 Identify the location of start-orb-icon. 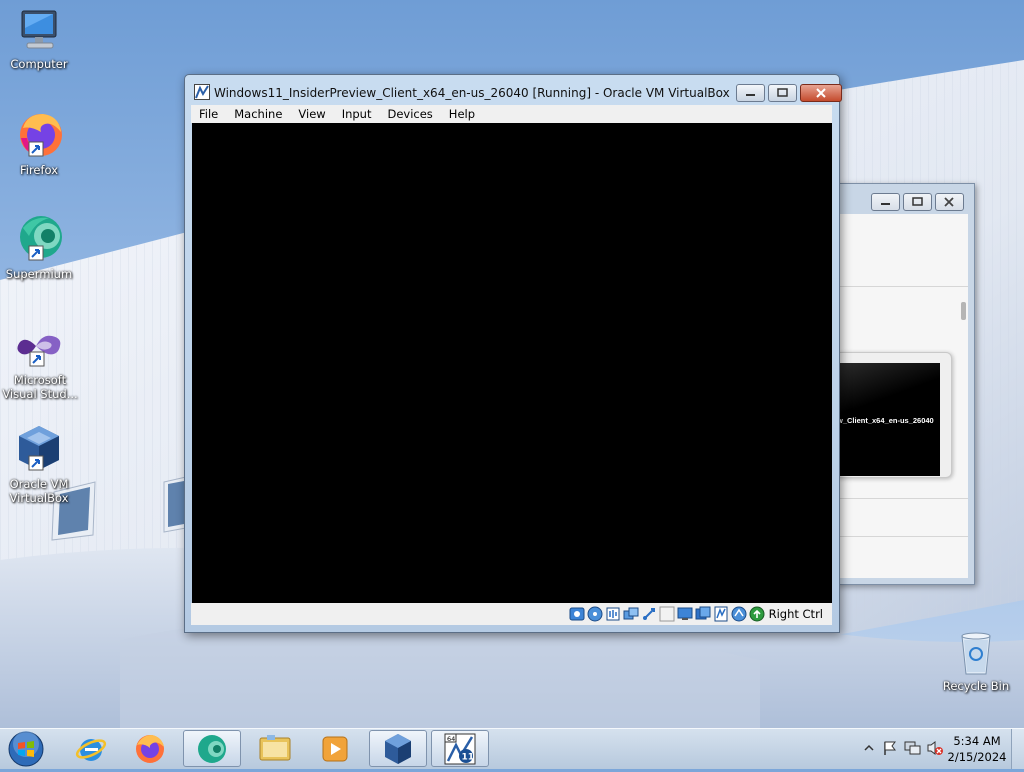
(26, 749).